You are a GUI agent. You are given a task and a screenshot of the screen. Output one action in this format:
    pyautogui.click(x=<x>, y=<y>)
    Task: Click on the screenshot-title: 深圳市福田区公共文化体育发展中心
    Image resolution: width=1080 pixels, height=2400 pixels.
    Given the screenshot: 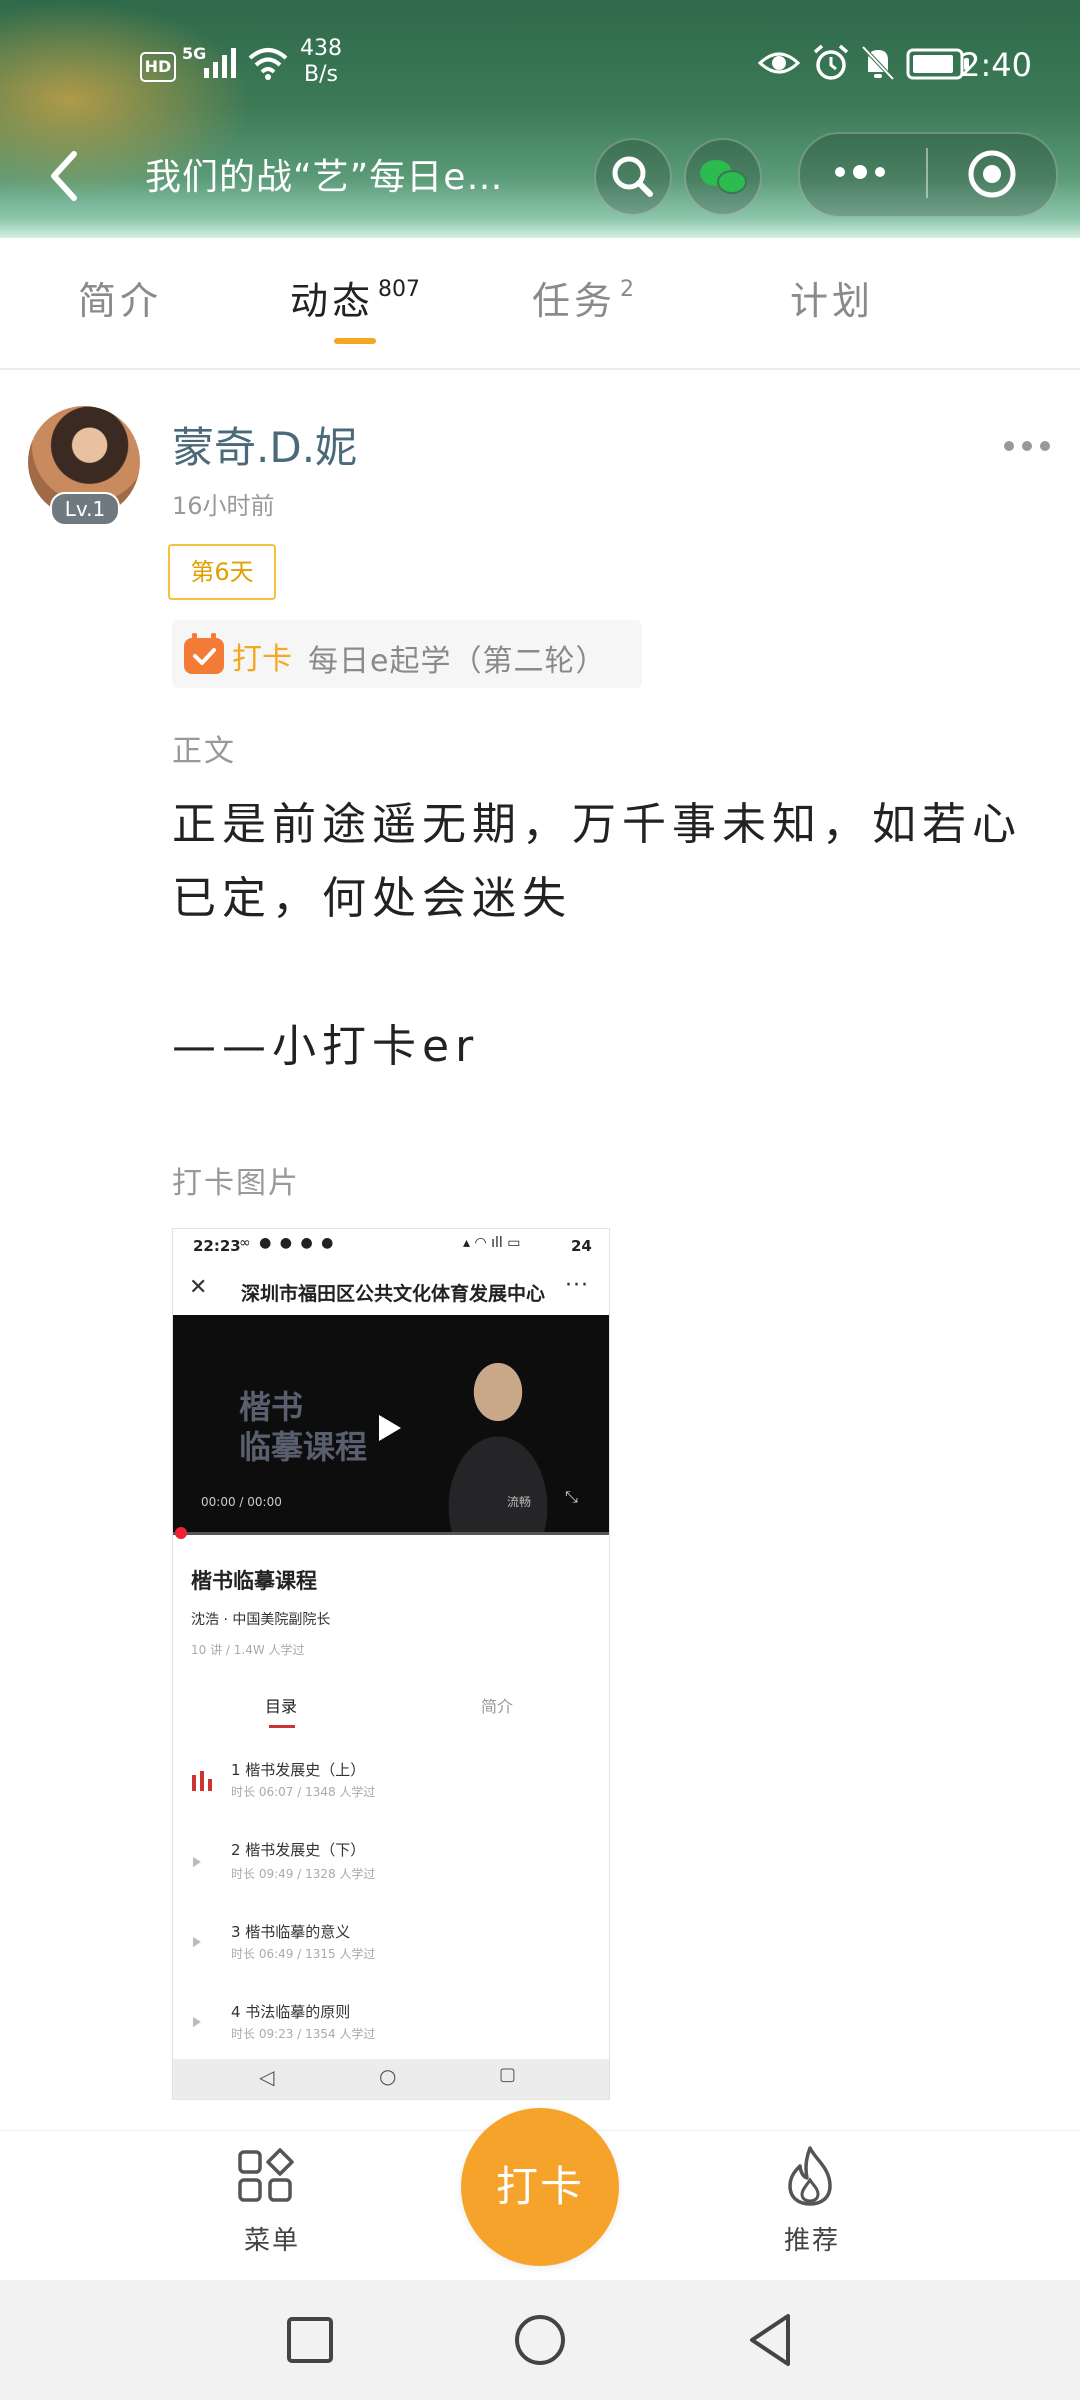 What is the action you would take?
    pyautogui.click(x=393, y=1294)
    